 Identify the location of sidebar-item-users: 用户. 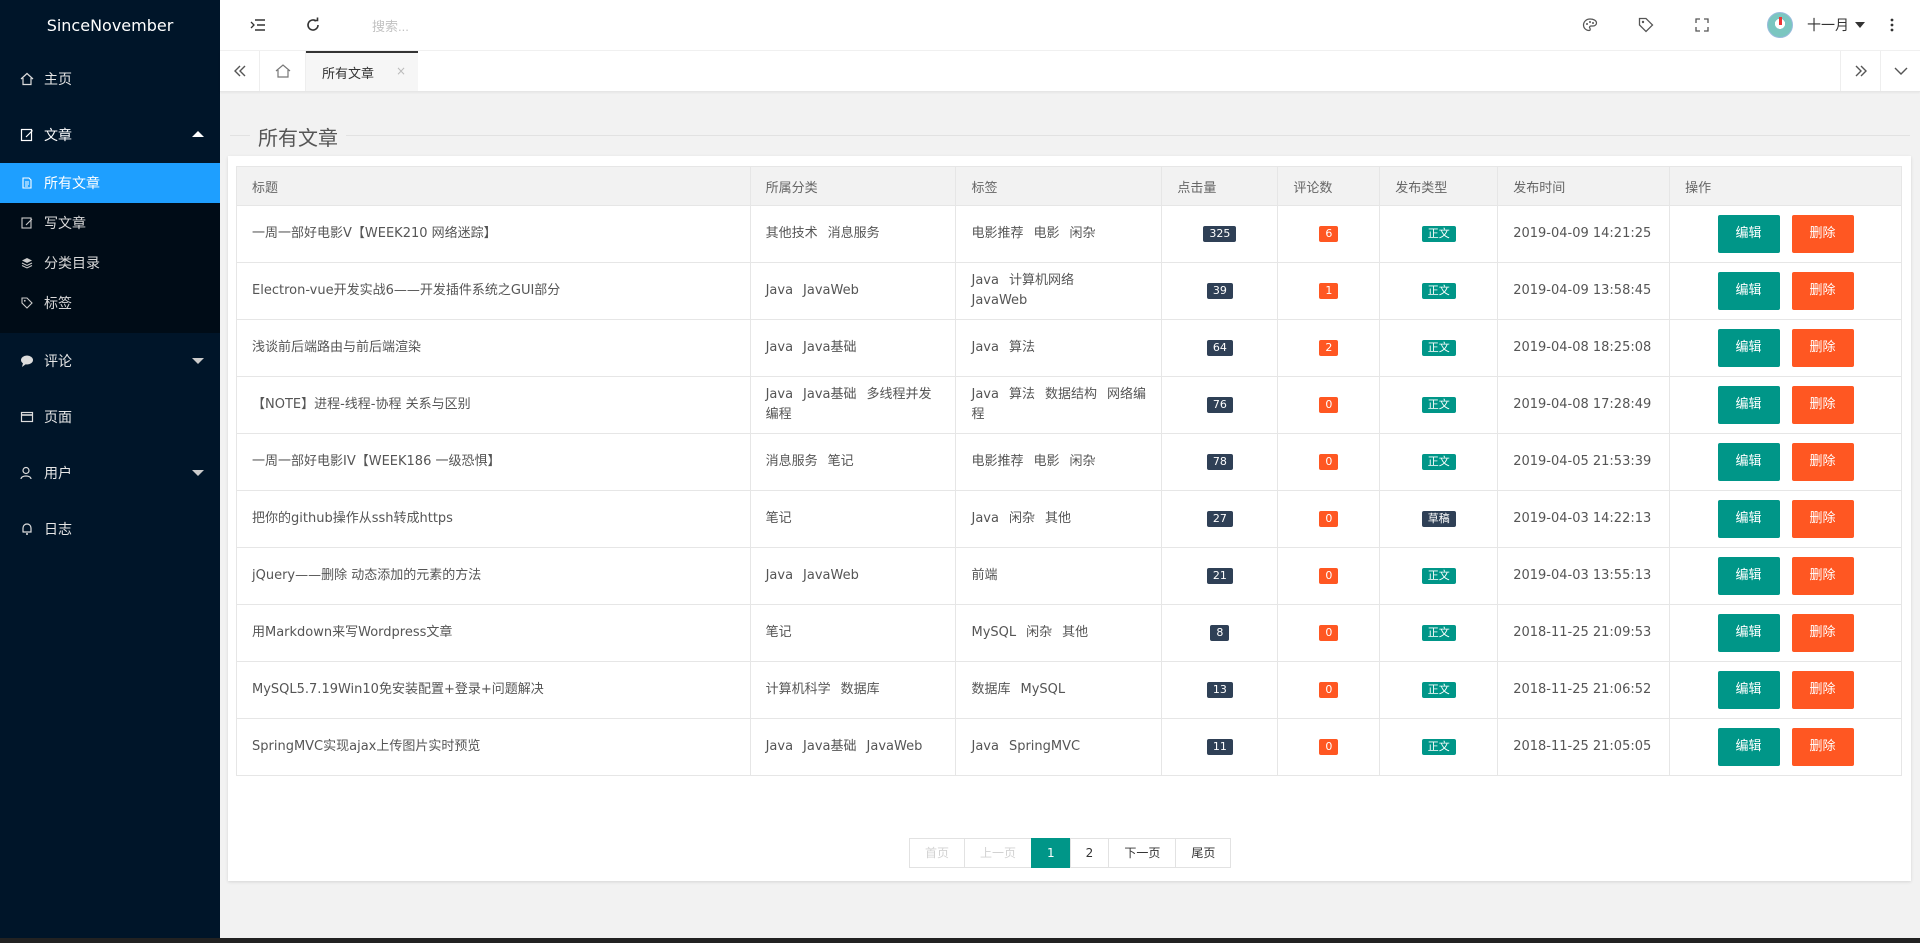
(110, 473).